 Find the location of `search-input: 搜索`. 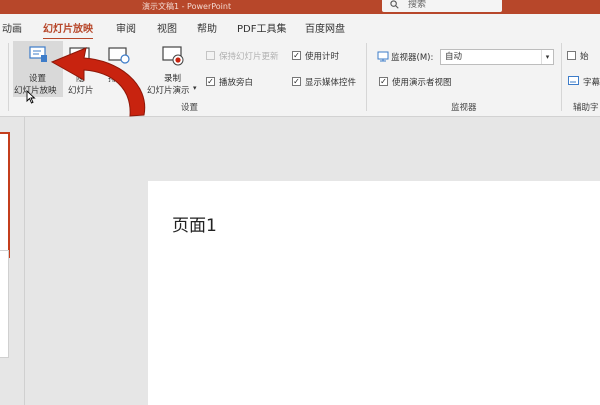

search-input: 搜索 is located at coordinates (442, 6).